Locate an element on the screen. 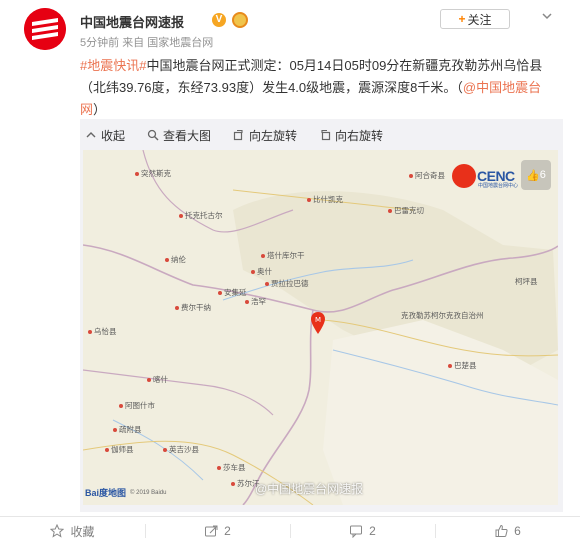 The width and height of the screenshot is (580, 544). map-label: 浩罕 is located at coordinates (255, 301).